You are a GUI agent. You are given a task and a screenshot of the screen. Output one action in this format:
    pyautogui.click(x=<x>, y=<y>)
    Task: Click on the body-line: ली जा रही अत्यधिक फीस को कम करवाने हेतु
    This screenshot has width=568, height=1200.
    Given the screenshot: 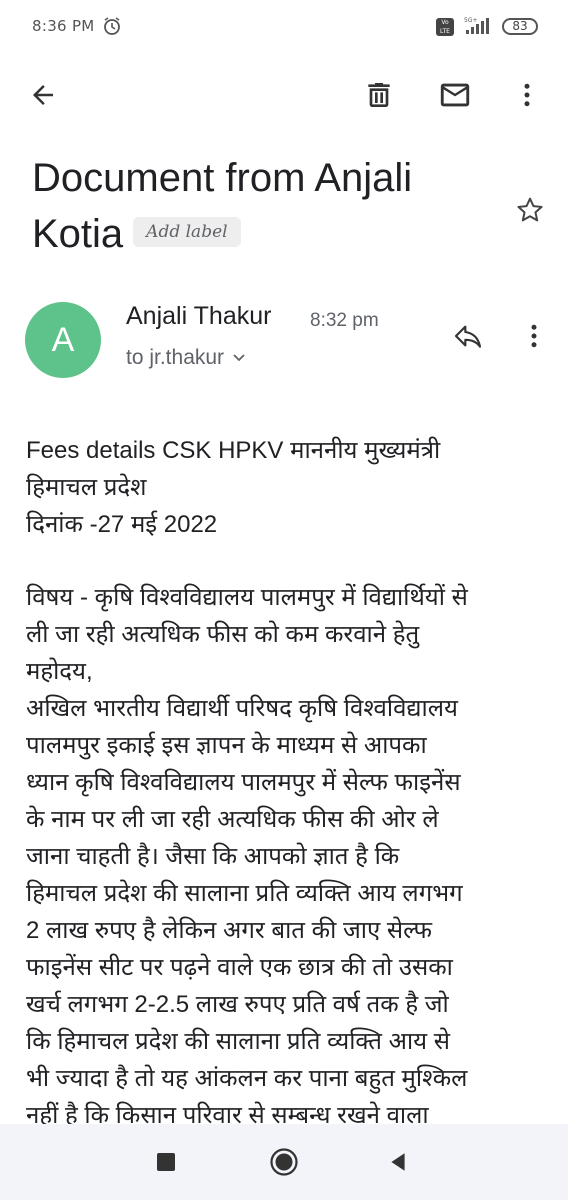 What is the action you would take?
    pyautogui.click(x=223, y=634)
    